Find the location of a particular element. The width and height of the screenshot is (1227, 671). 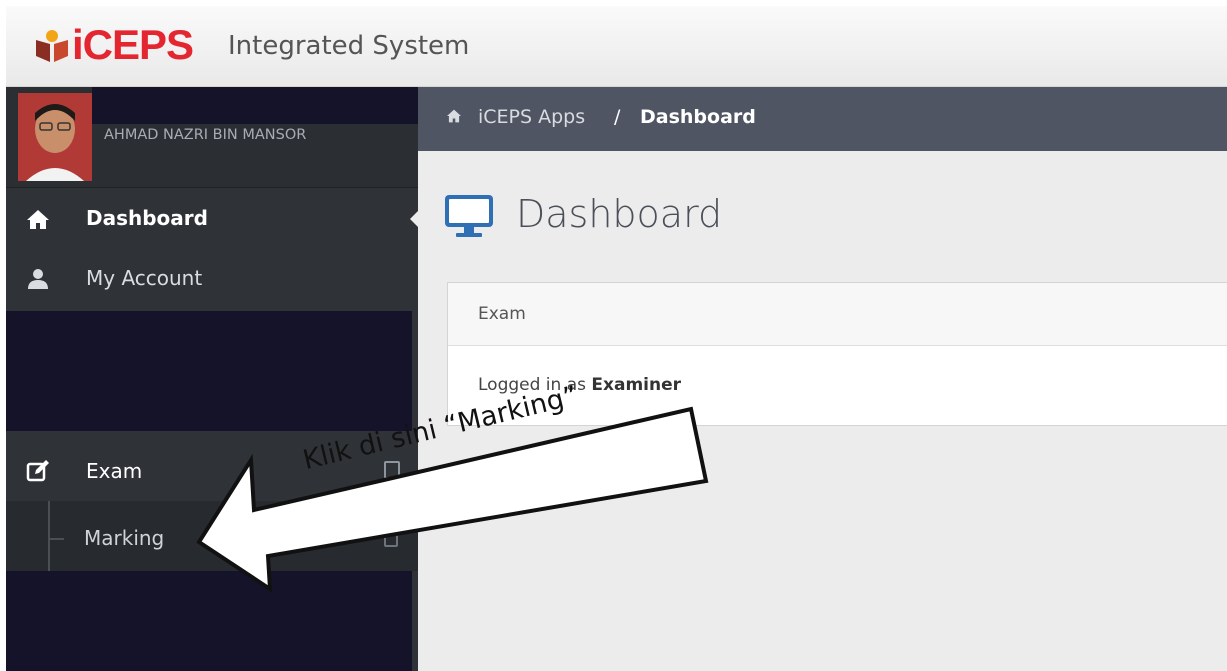

sidebar-subitem-marking: Marking is located at coordinates (124, 538).